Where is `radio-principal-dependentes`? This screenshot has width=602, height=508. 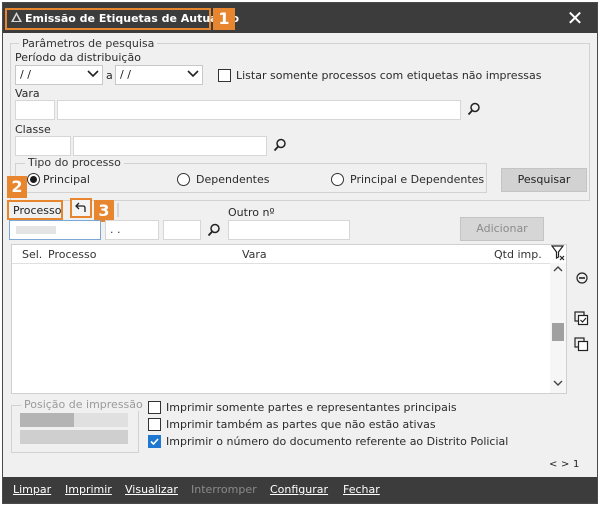 radio-principal-dependentes is located at coordinates (337, 179).